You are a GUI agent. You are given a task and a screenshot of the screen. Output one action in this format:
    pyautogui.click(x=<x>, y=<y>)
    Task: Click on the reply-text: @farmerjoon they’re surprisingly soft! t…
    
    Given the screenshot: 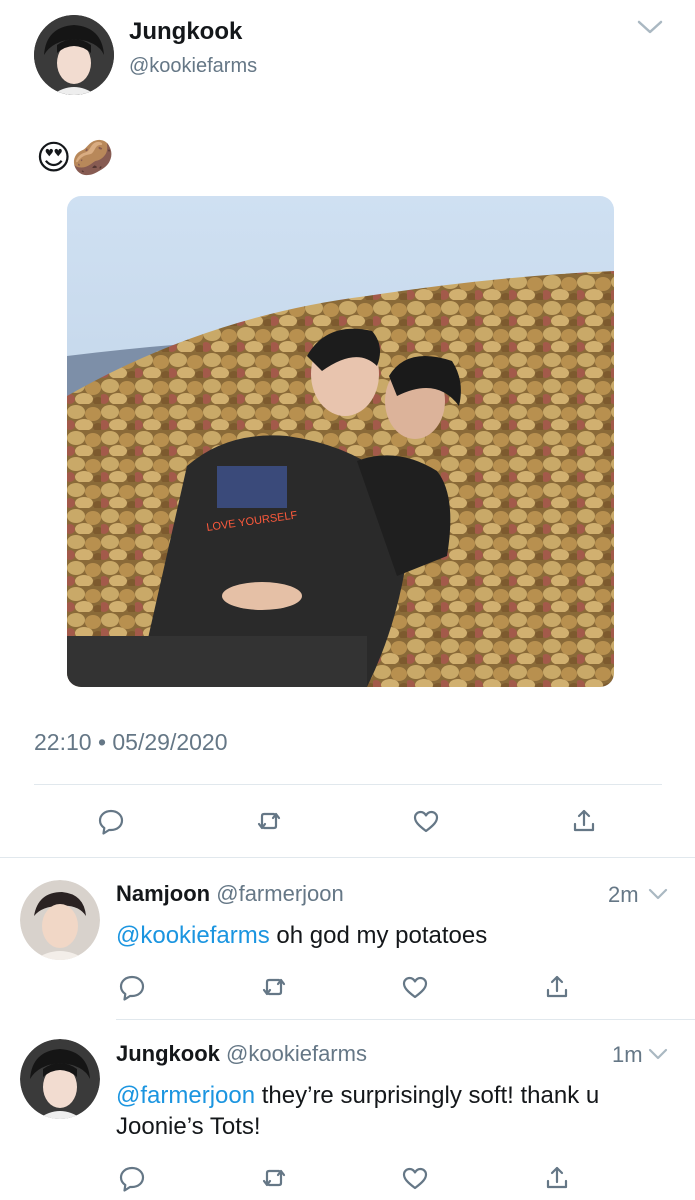 What is the action you would take?
    pyautogui.click(x=391, y=1111)
    